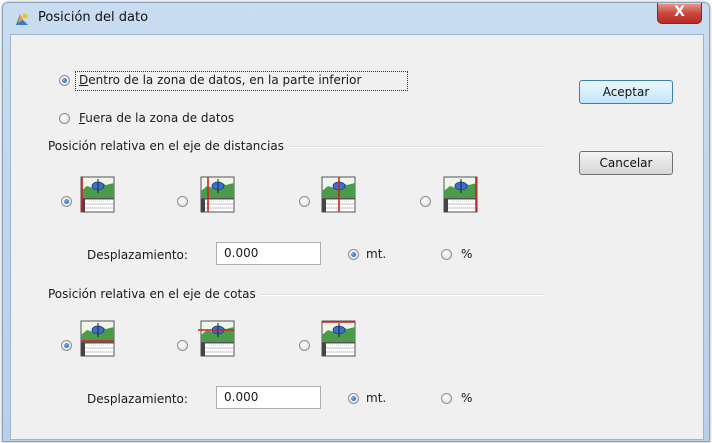 This screenshot has width=712, height=443. I want to click on position-left-inner-icon, so click(217, 195).